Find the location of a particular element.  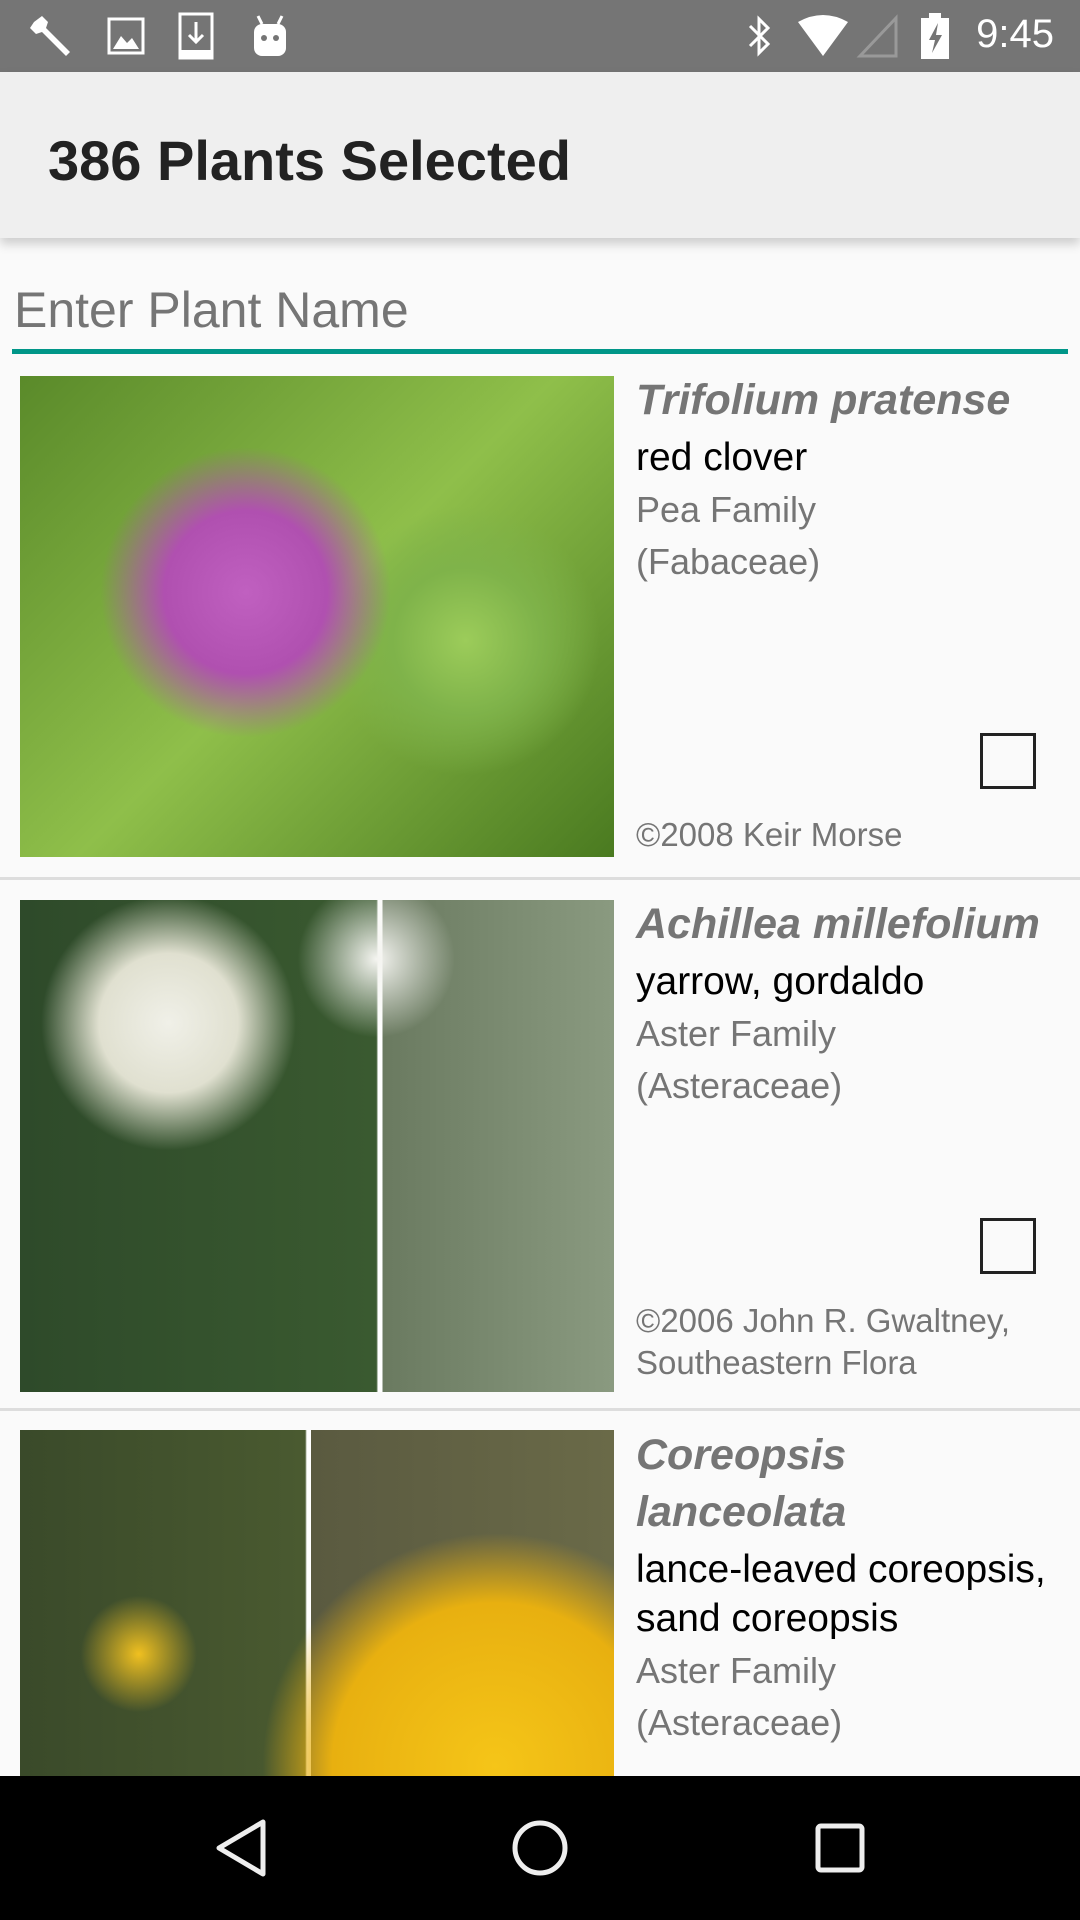

photo-credit: ©2008 Keir Morse is located at coordinates (769, 834).